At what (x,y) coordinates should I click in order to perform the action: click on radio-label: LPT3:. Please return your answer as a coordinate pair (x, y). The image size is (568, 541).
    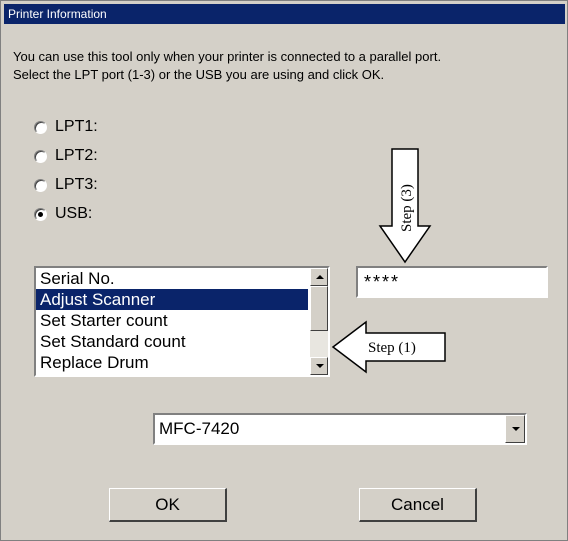
    Looking at the image, I should click on (76, 184).